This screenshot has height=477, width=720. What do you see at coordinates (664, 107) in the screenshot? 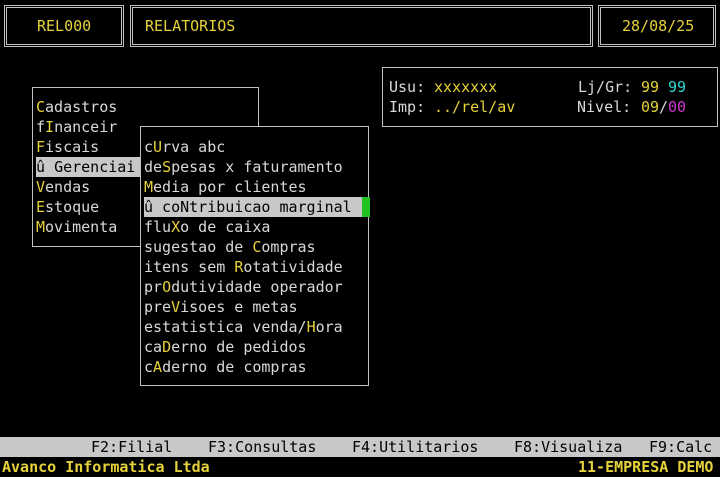
I see `level-slash: /` at bounding box center [664, 107].